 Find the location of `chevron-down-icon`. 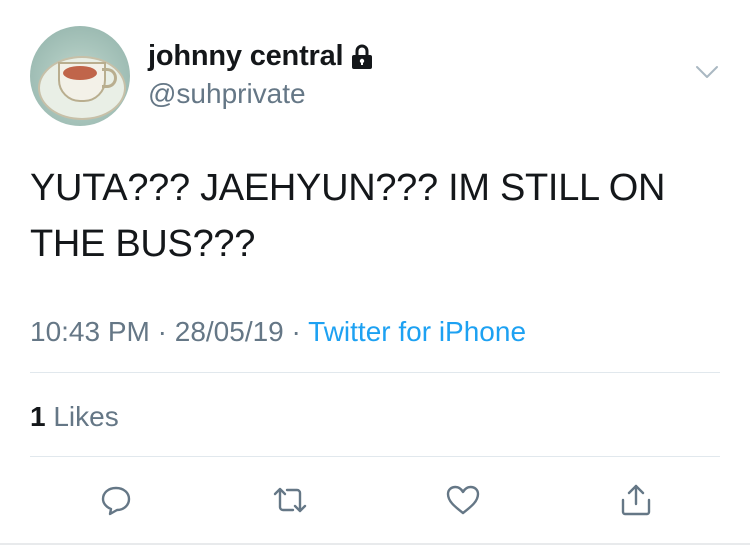

chevron-down-icon is located at coordinates (707, 72).